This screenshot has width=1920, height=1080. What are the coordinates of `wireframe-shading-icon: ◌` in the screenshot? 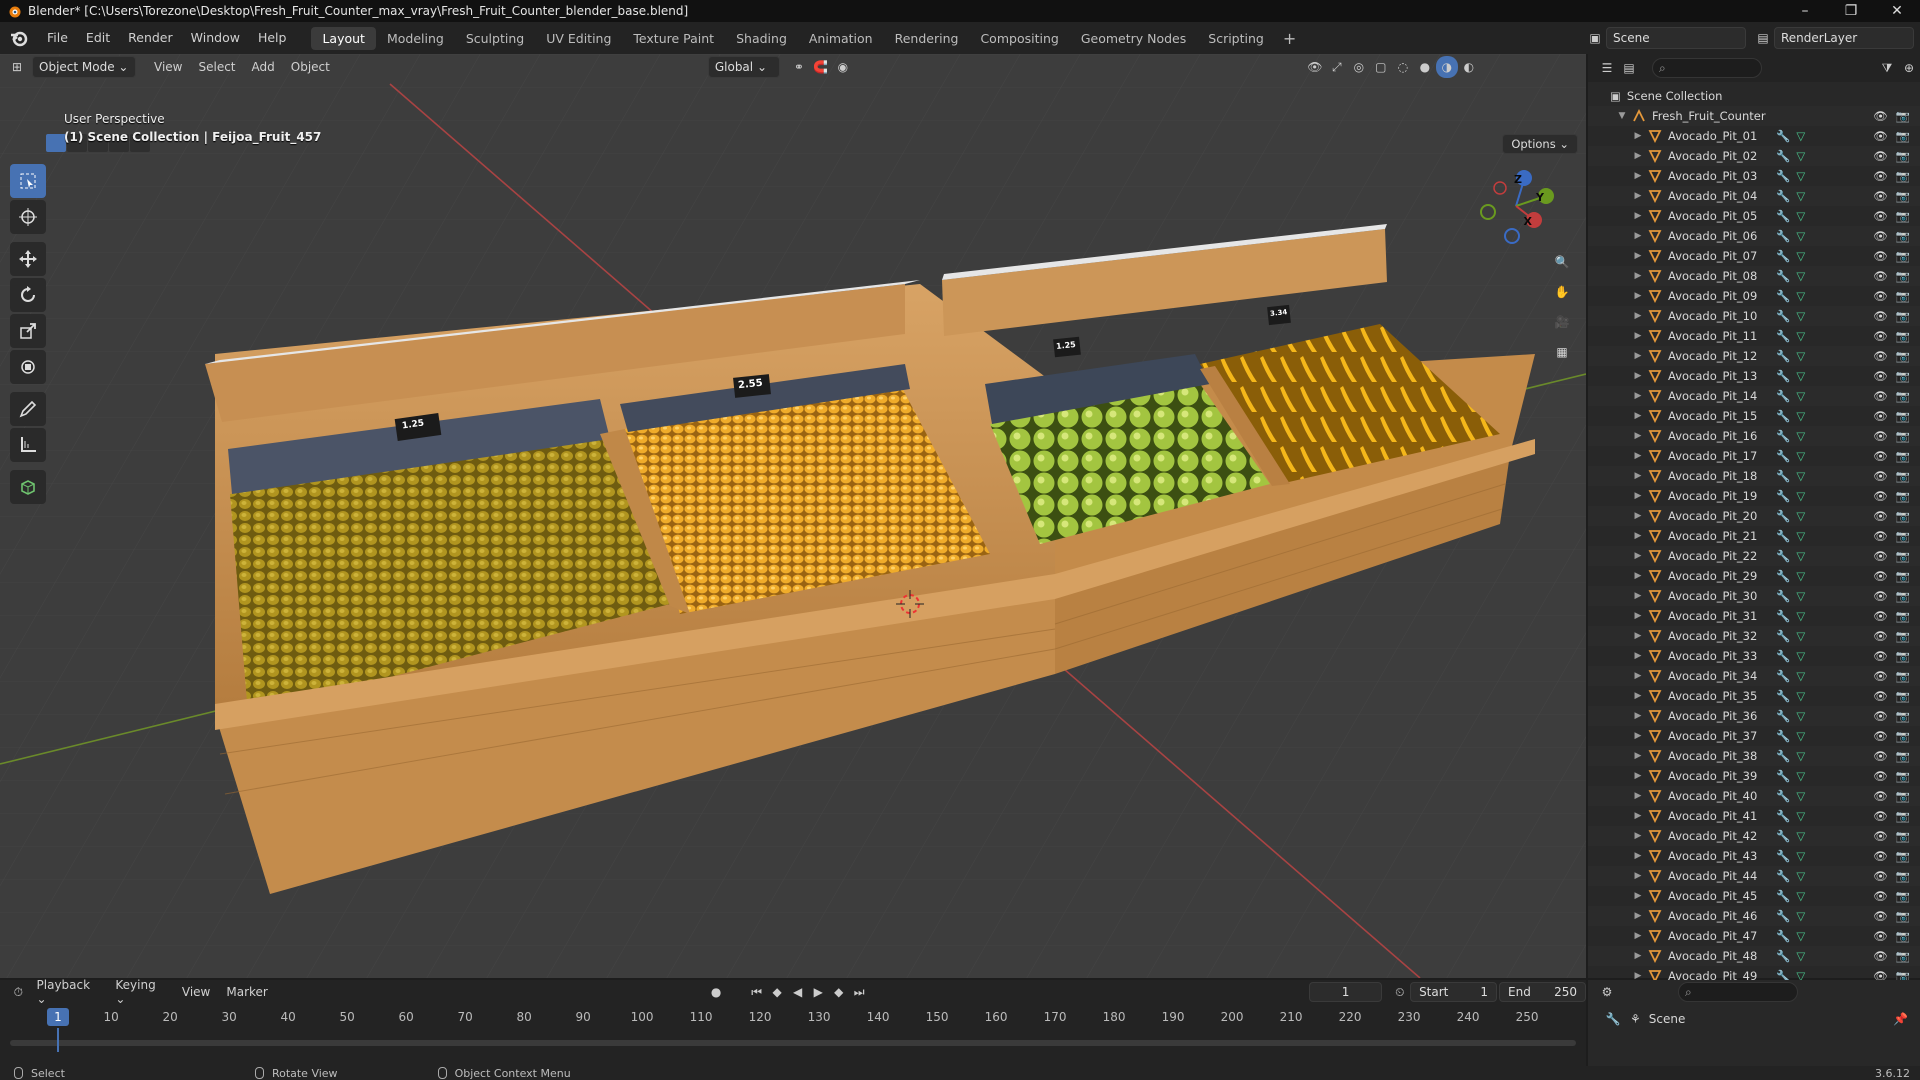 It's located at (1403, 67).